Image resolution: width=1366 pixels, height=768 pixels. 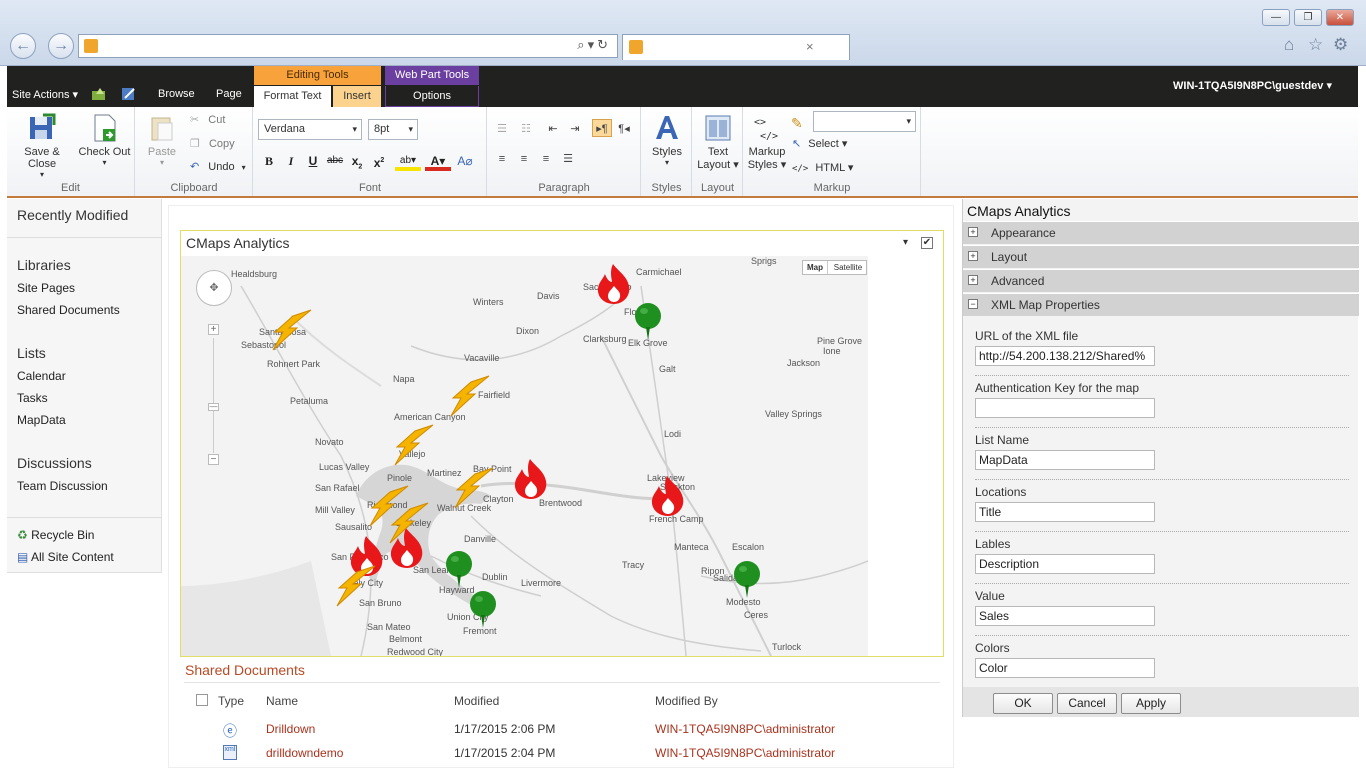 I want to click on tab-options: Options, so click(x=432, y=96).